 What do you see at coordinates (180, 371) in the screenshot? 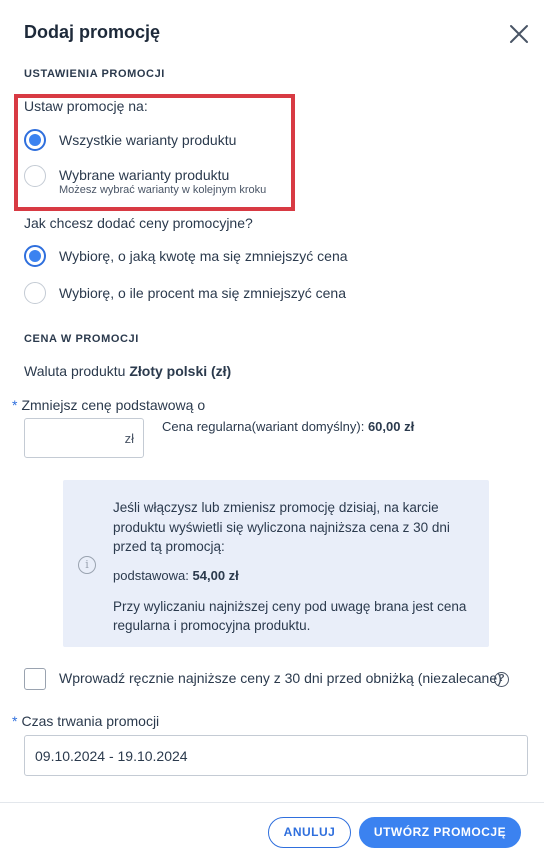
I see `currency-name: Złoty polski (zł)` at bounding box center [180, 371].